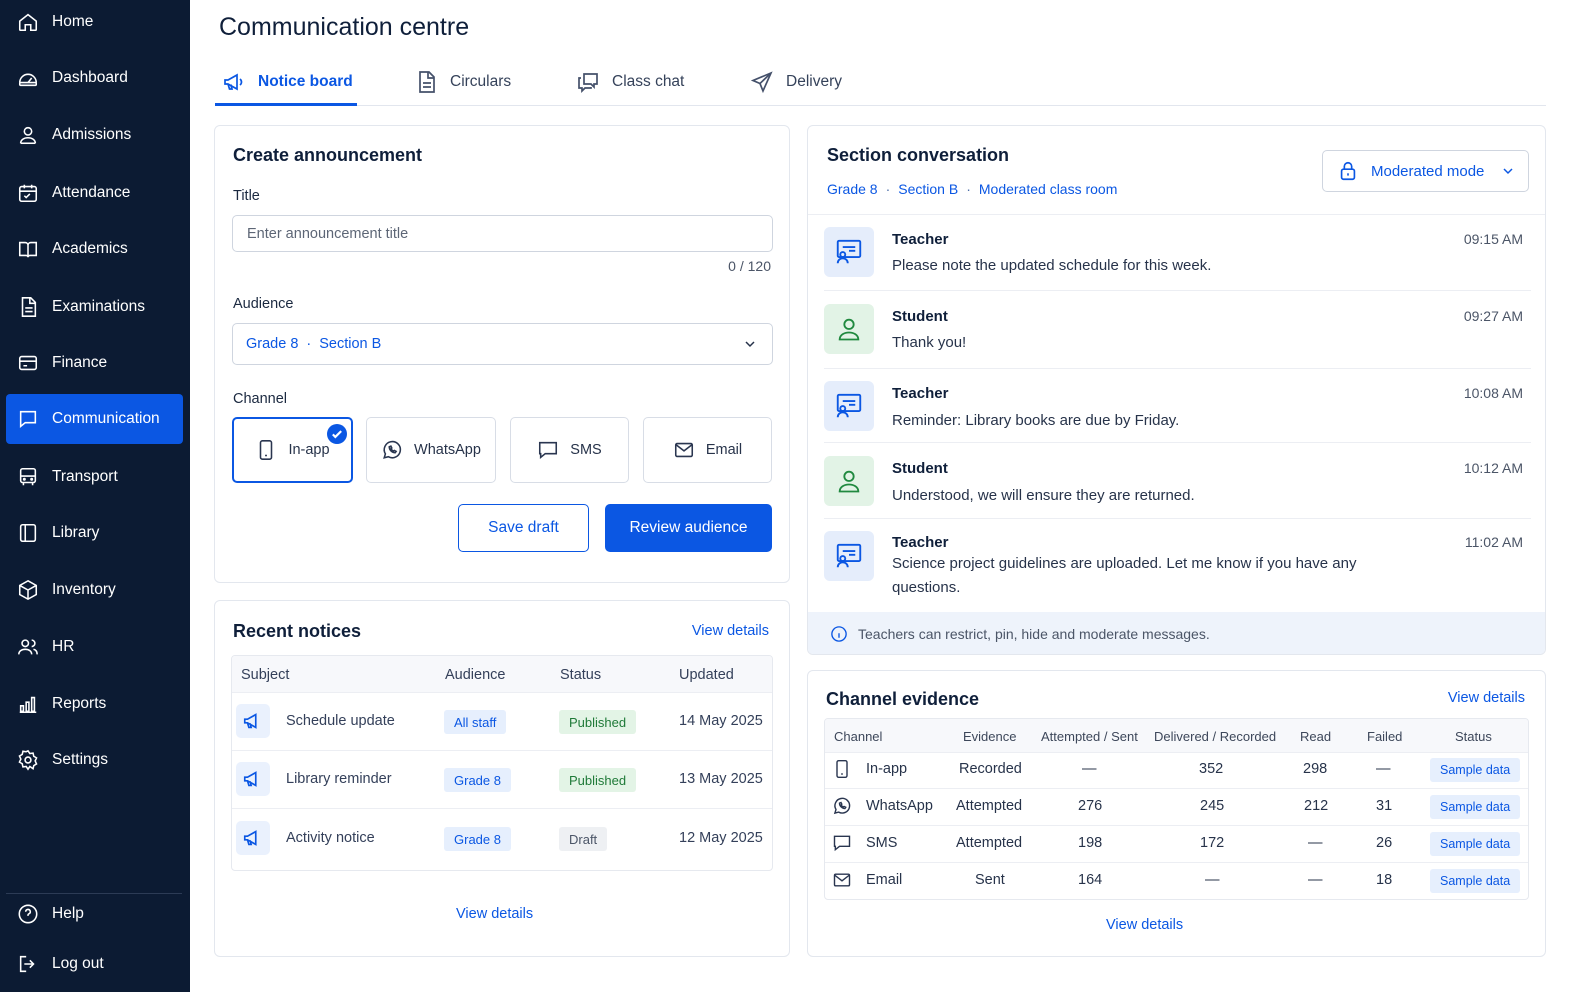  I want to click on sidebar-item-dashboard: Dashboard, so click(94, 78).